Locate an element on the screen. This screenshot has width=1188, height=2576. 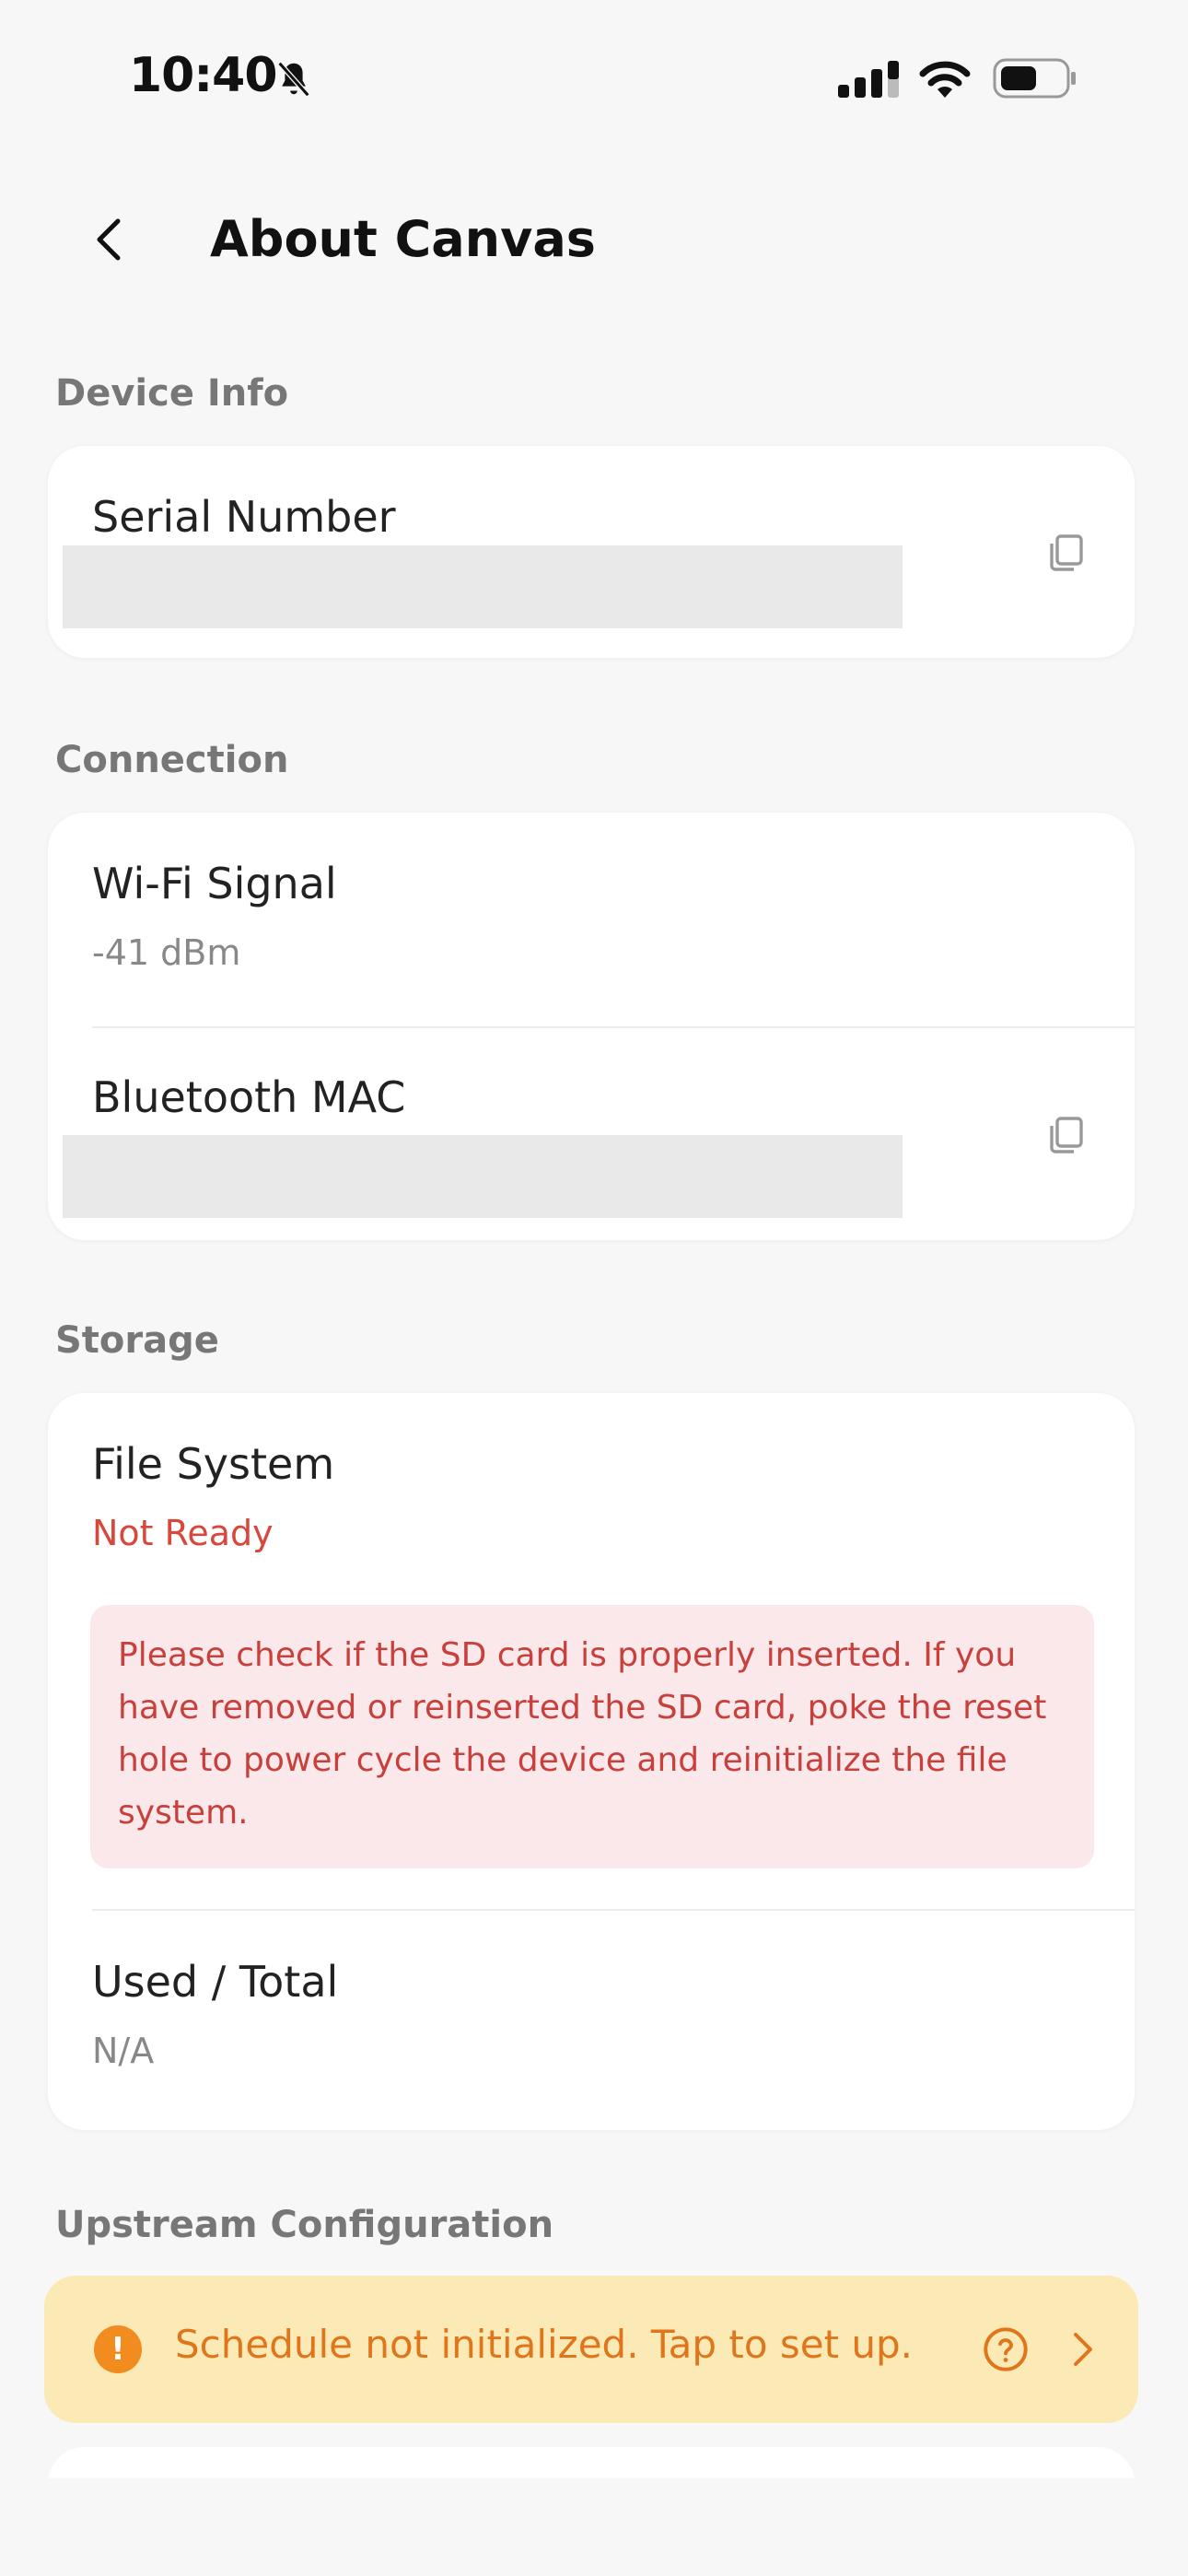
signal-icon is located at coordinates (869, 79).